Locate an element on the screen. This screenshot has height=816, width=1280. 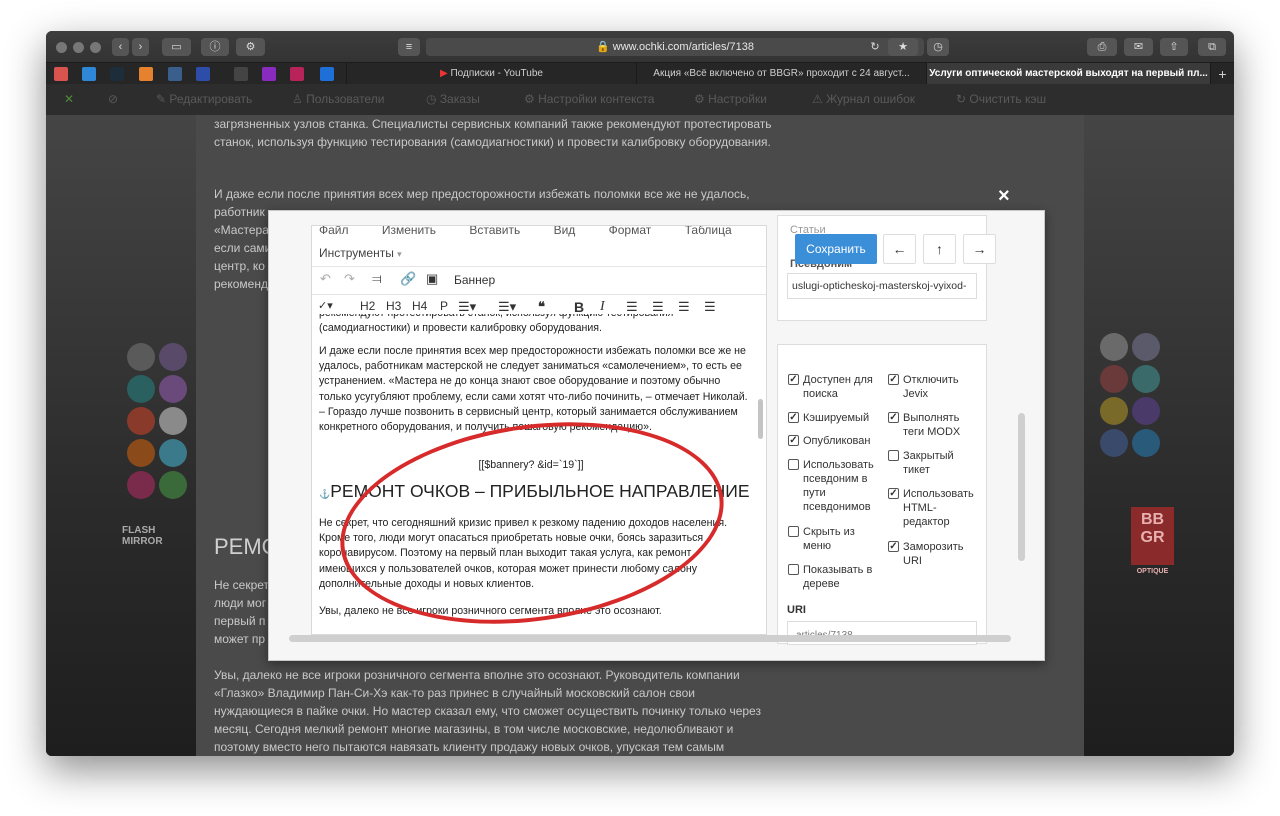
bold-icon: B is located at coordinates (579, 307).